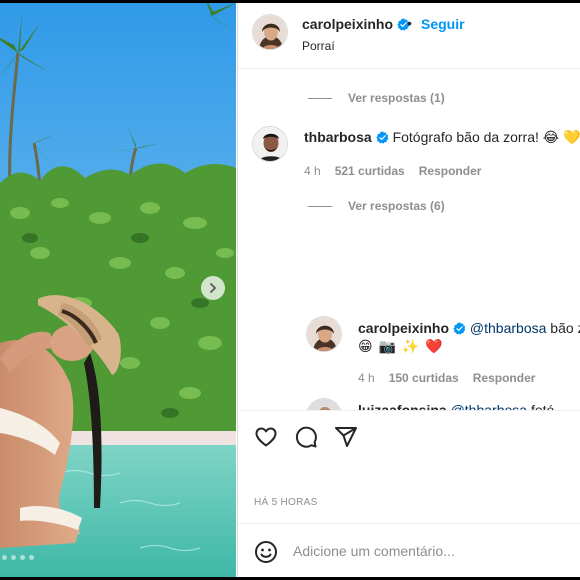  Describe the element at coordinates (402, 406) in the screenshot. I see `comment-username: luizaafonsina` at that location.